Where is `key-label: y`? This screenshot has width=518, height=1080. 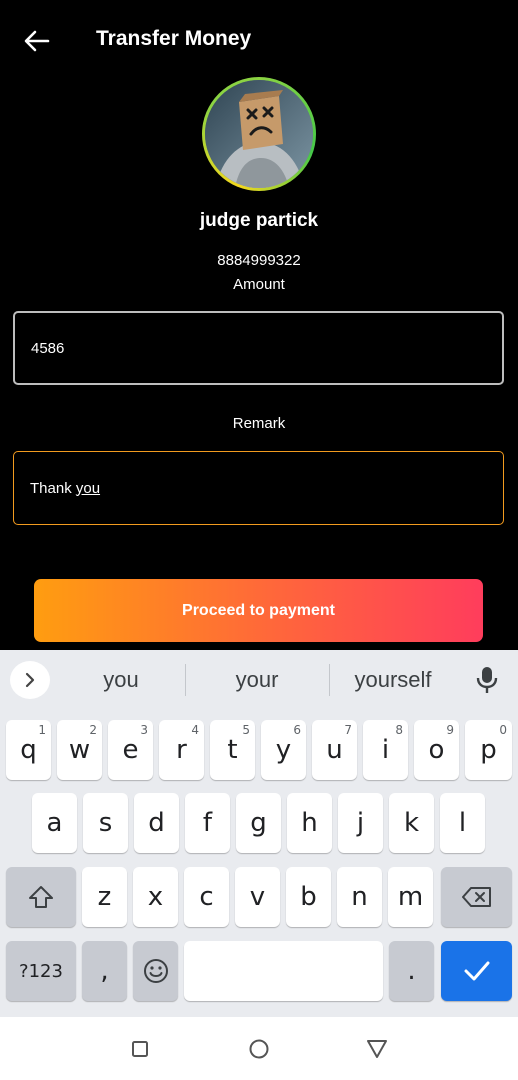
key-label: y is located at coordinates (283, 750).